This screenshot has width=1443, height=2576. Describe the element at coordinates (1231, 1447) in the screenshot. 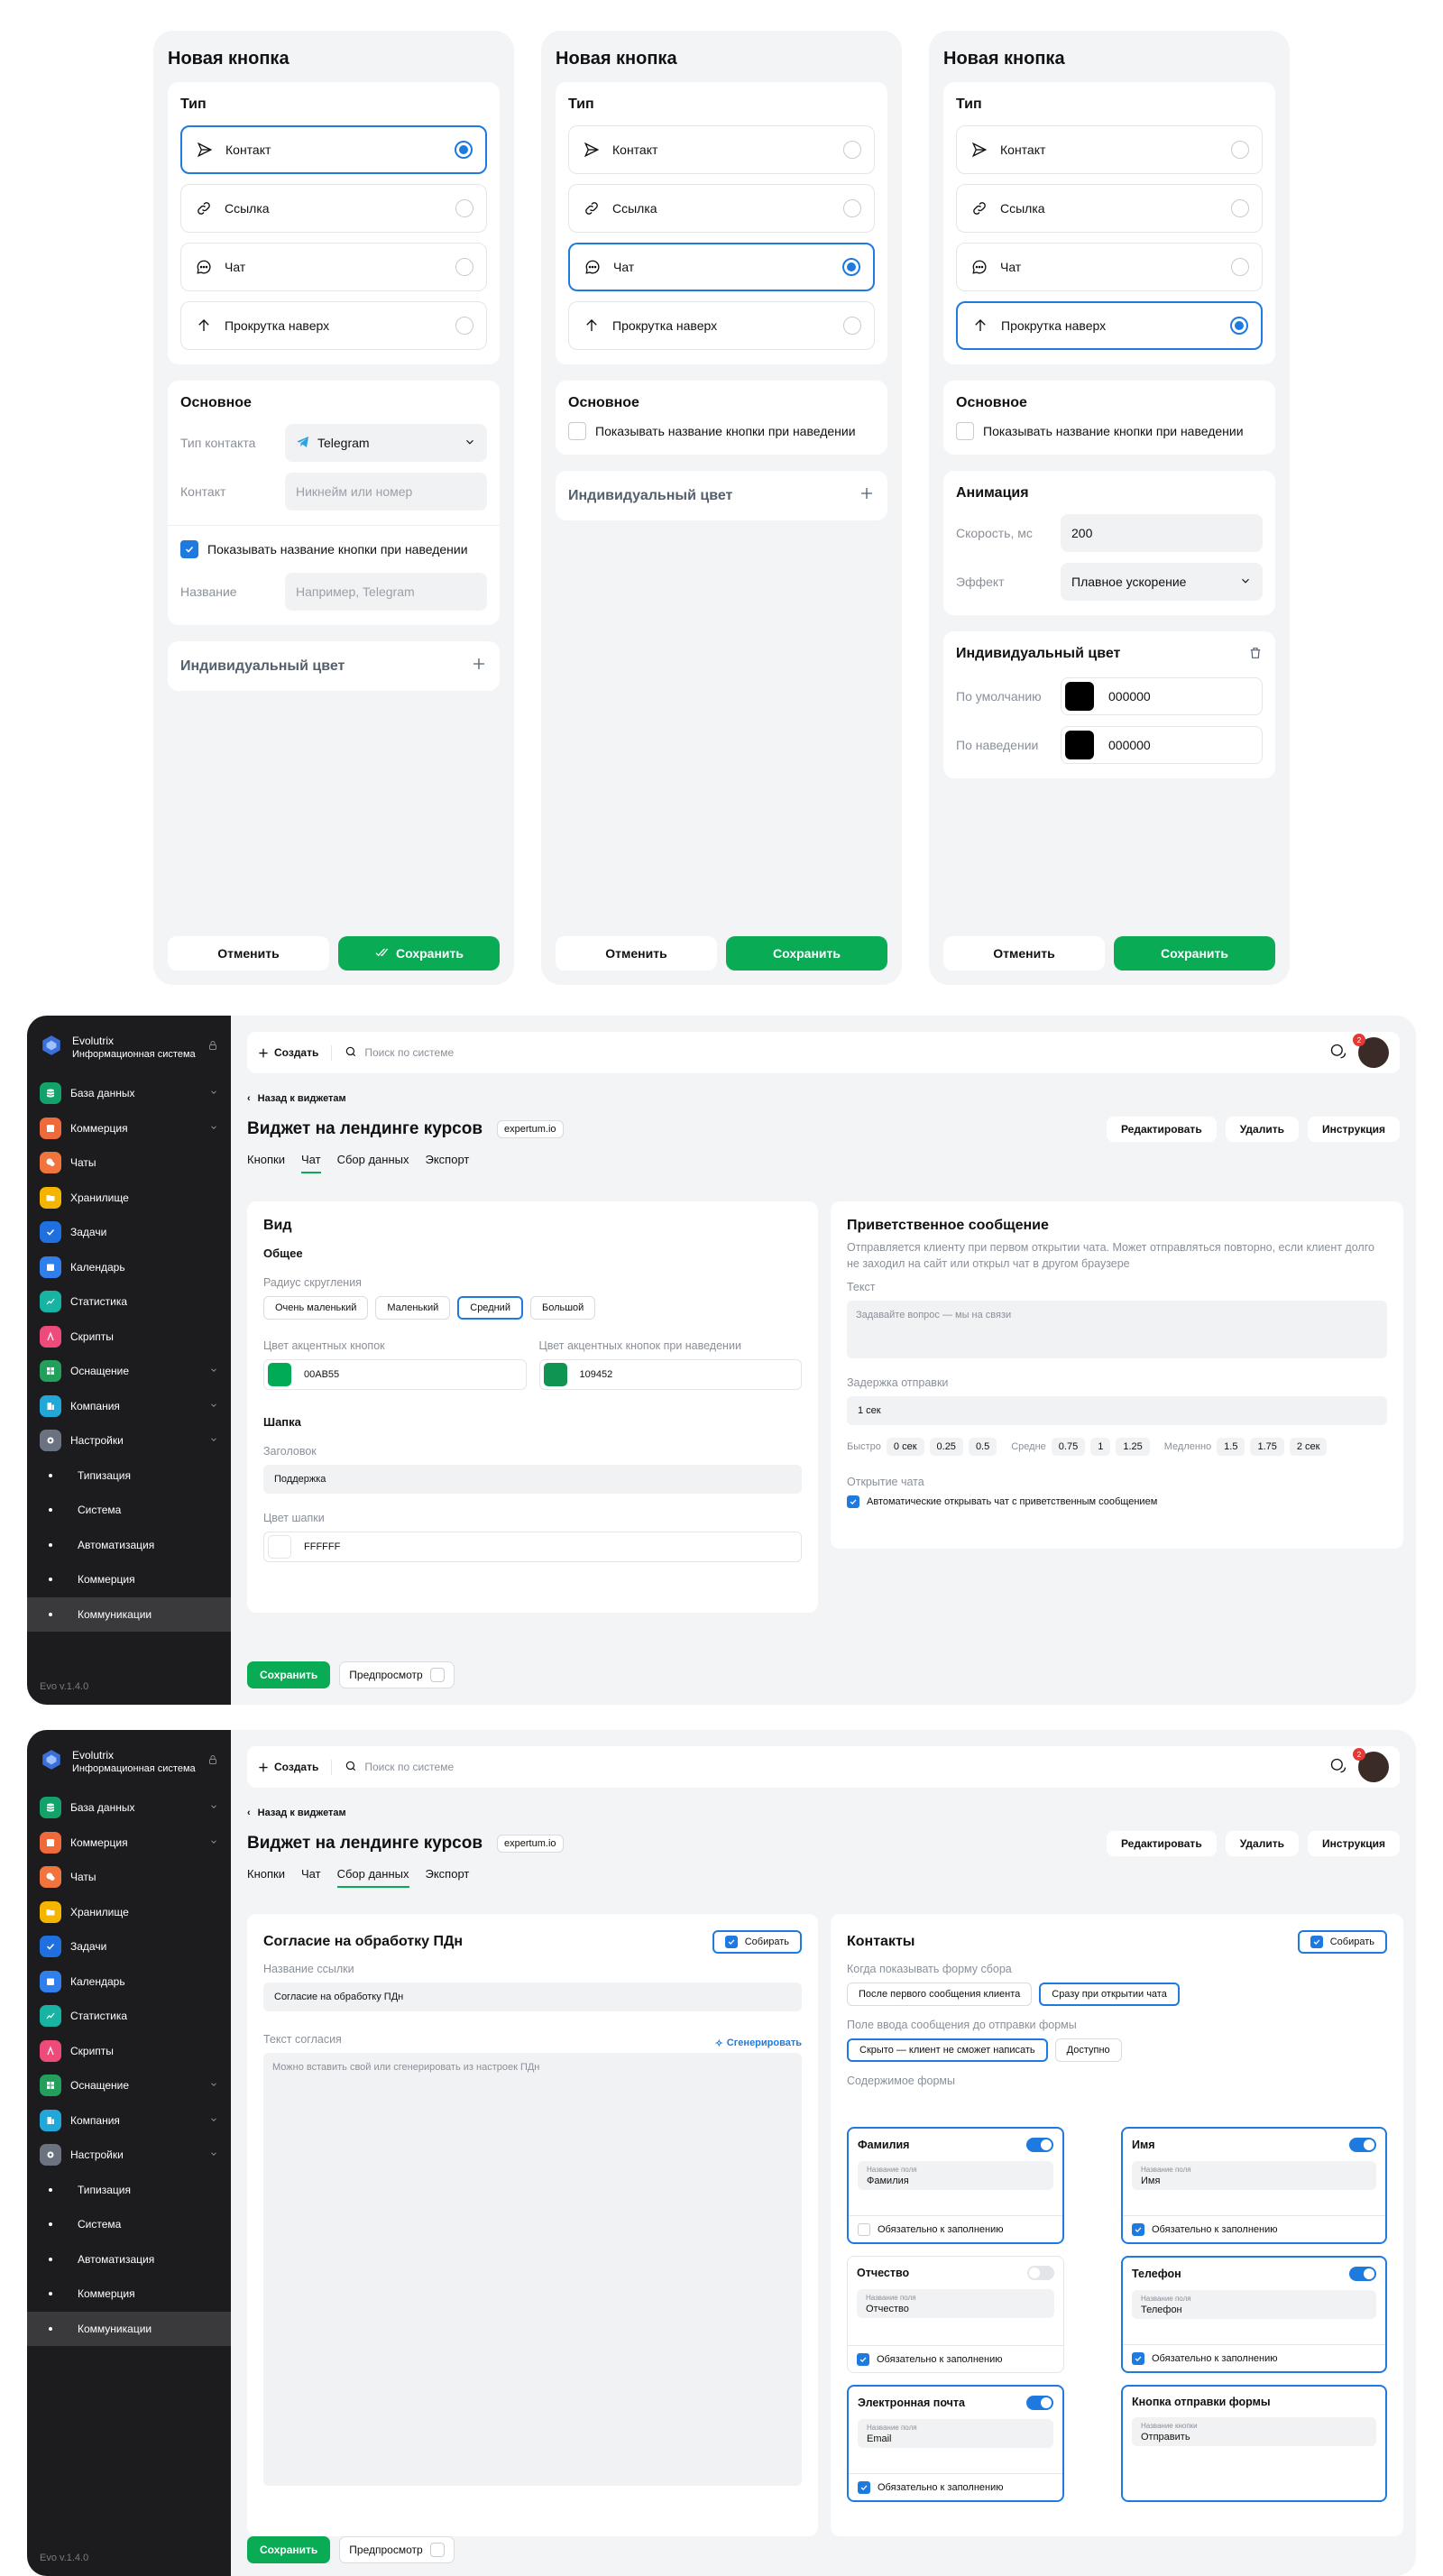

I see `delay-preset: 1.5` at that location.